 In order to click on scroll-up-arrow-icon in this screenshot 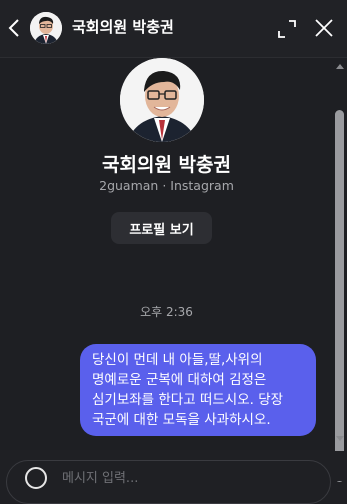, I will do `click(340, 66)`.